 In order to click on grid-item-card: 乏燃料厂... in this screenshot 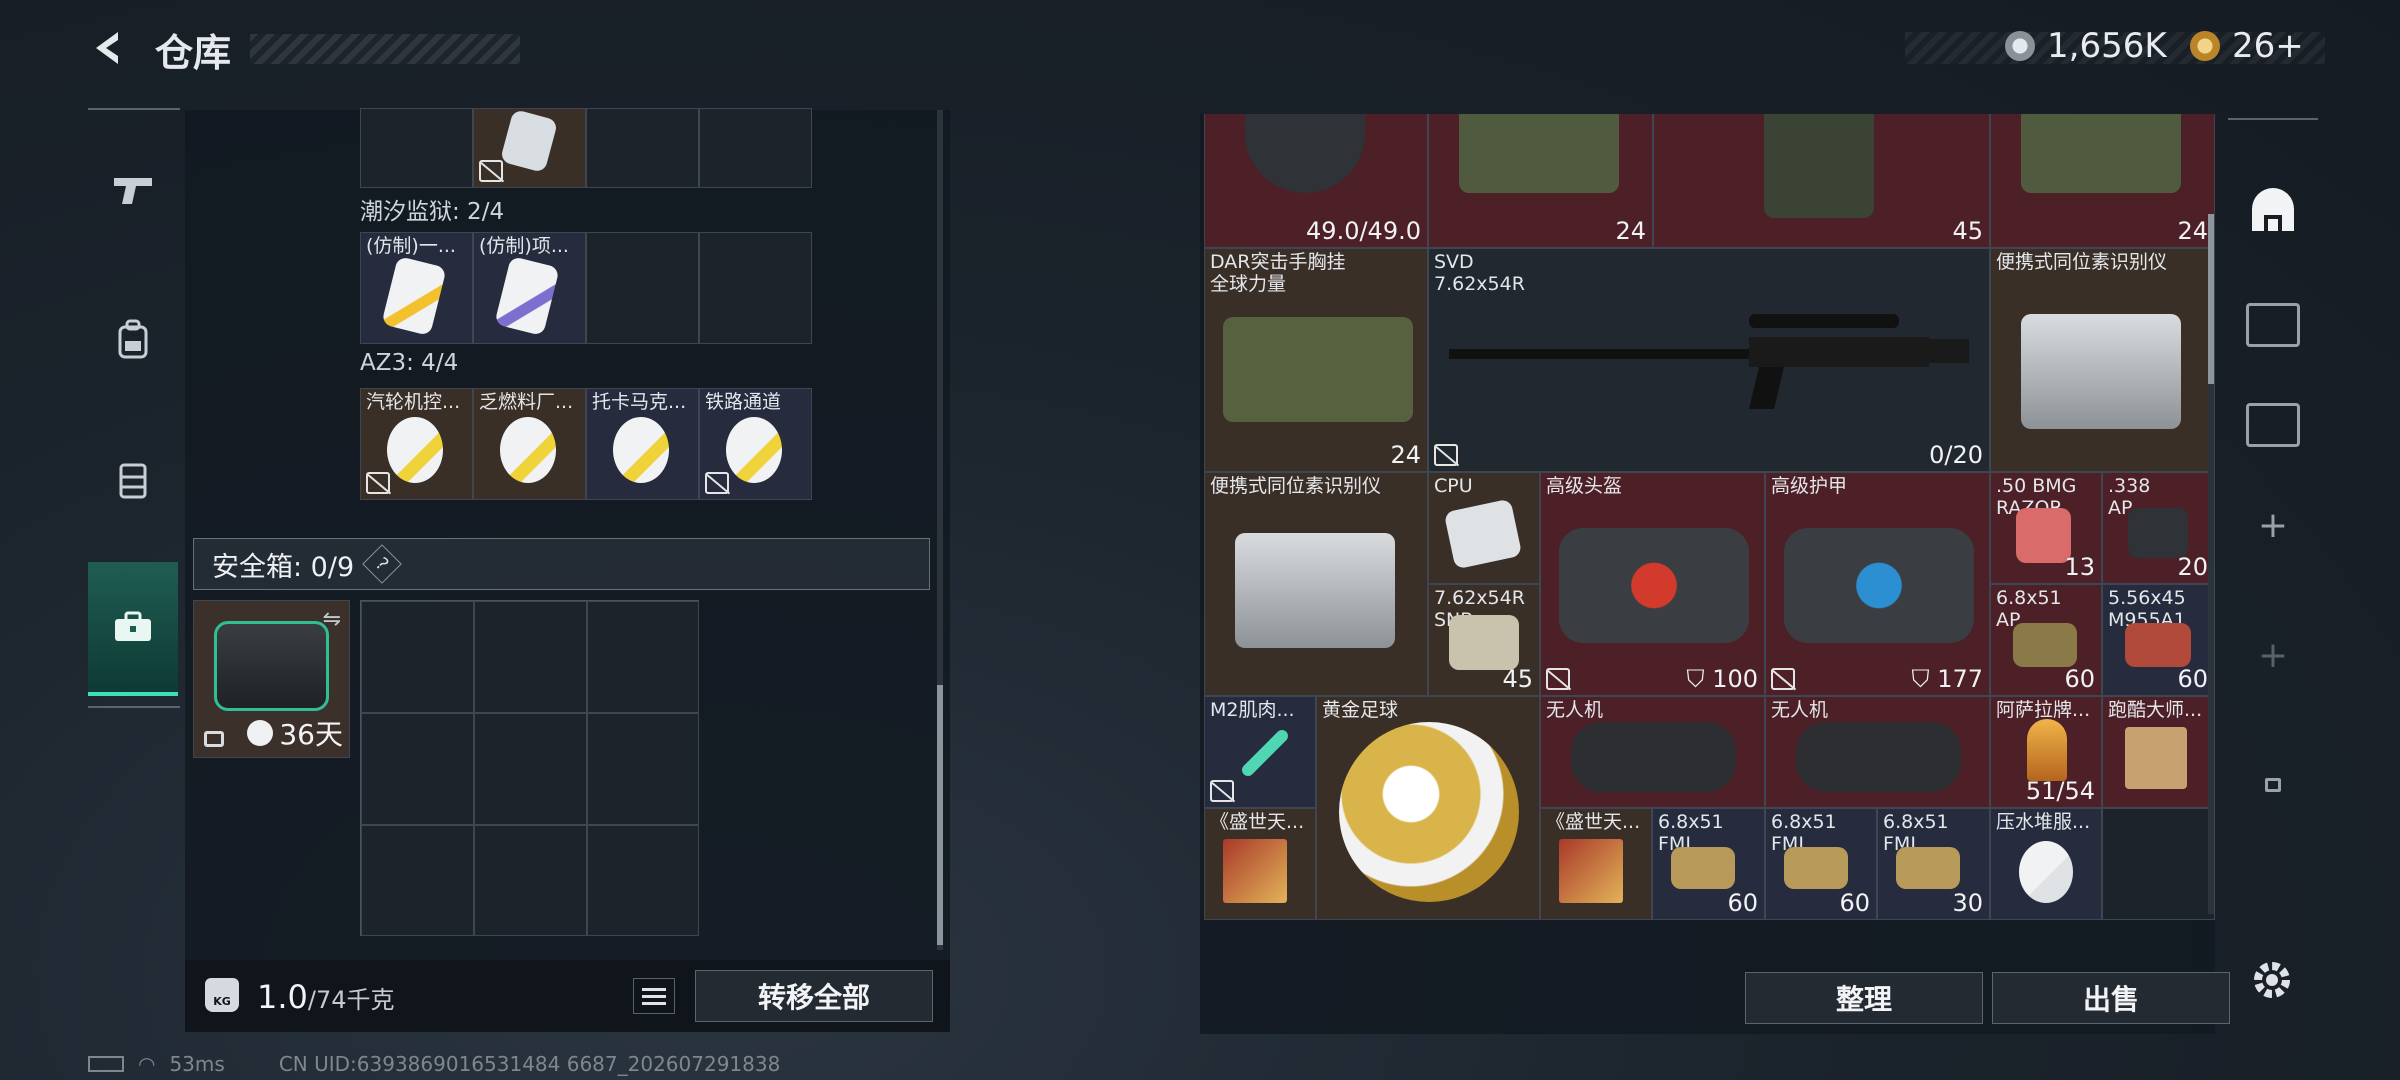, I will do `click(529, 444)`.